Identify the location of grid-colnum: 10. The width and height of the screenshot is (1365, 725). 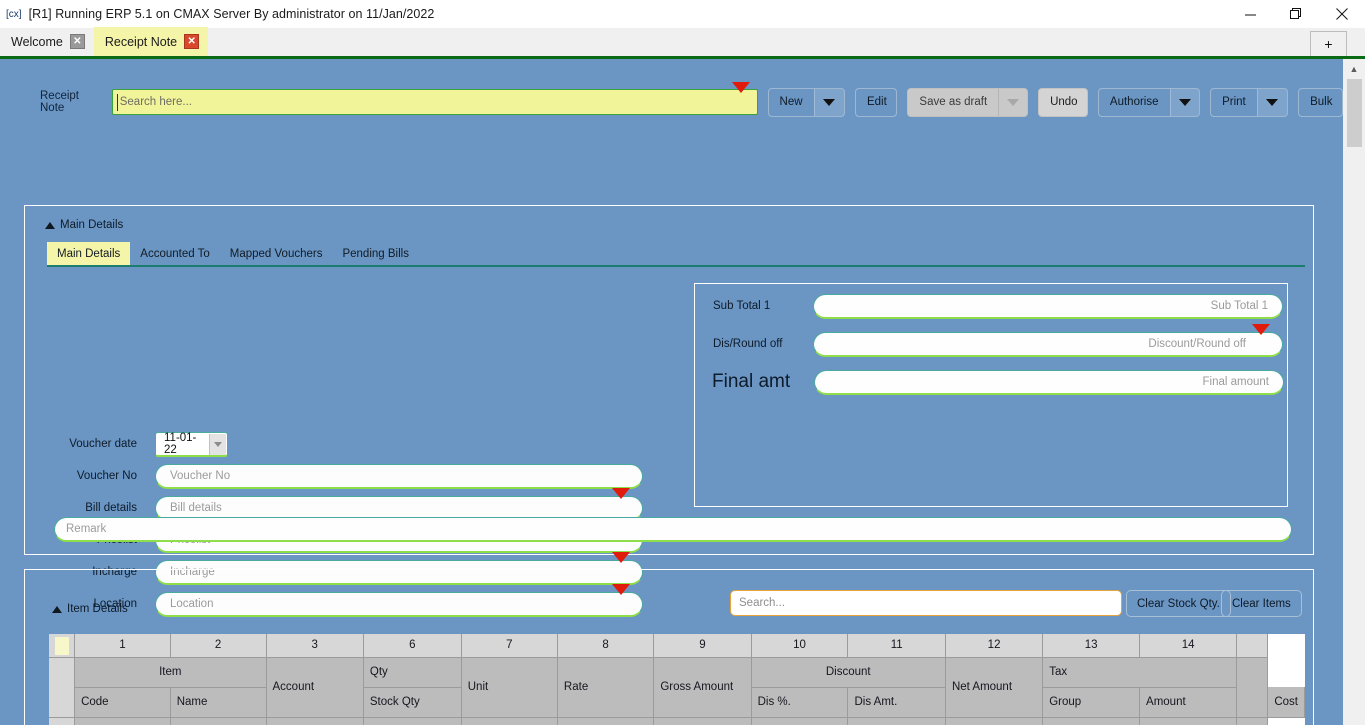
(800, 646).